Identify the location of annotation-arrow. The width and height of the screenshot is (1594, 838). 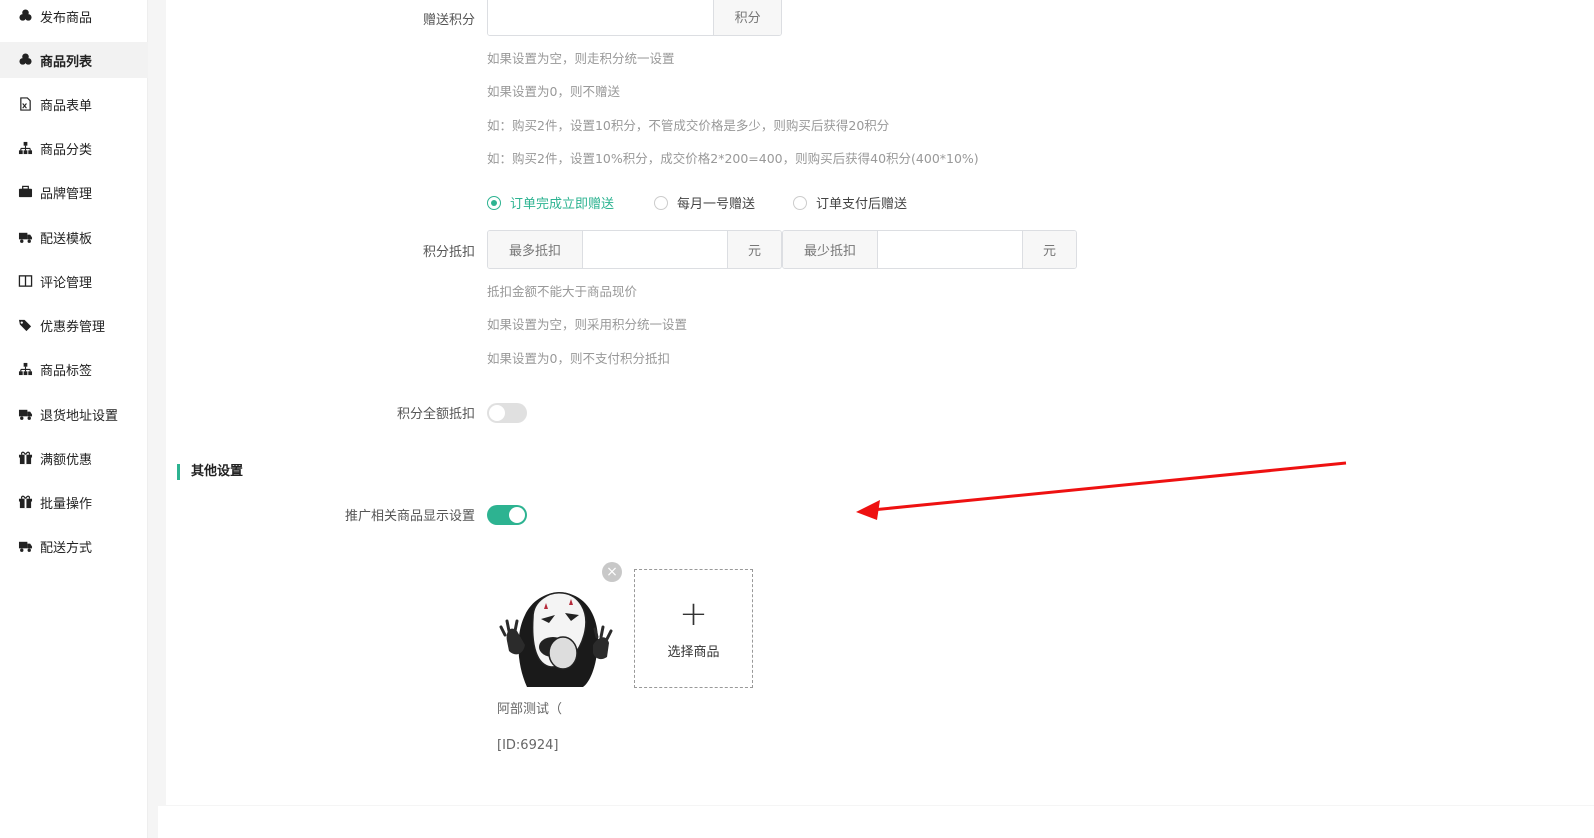
(1101, 490).